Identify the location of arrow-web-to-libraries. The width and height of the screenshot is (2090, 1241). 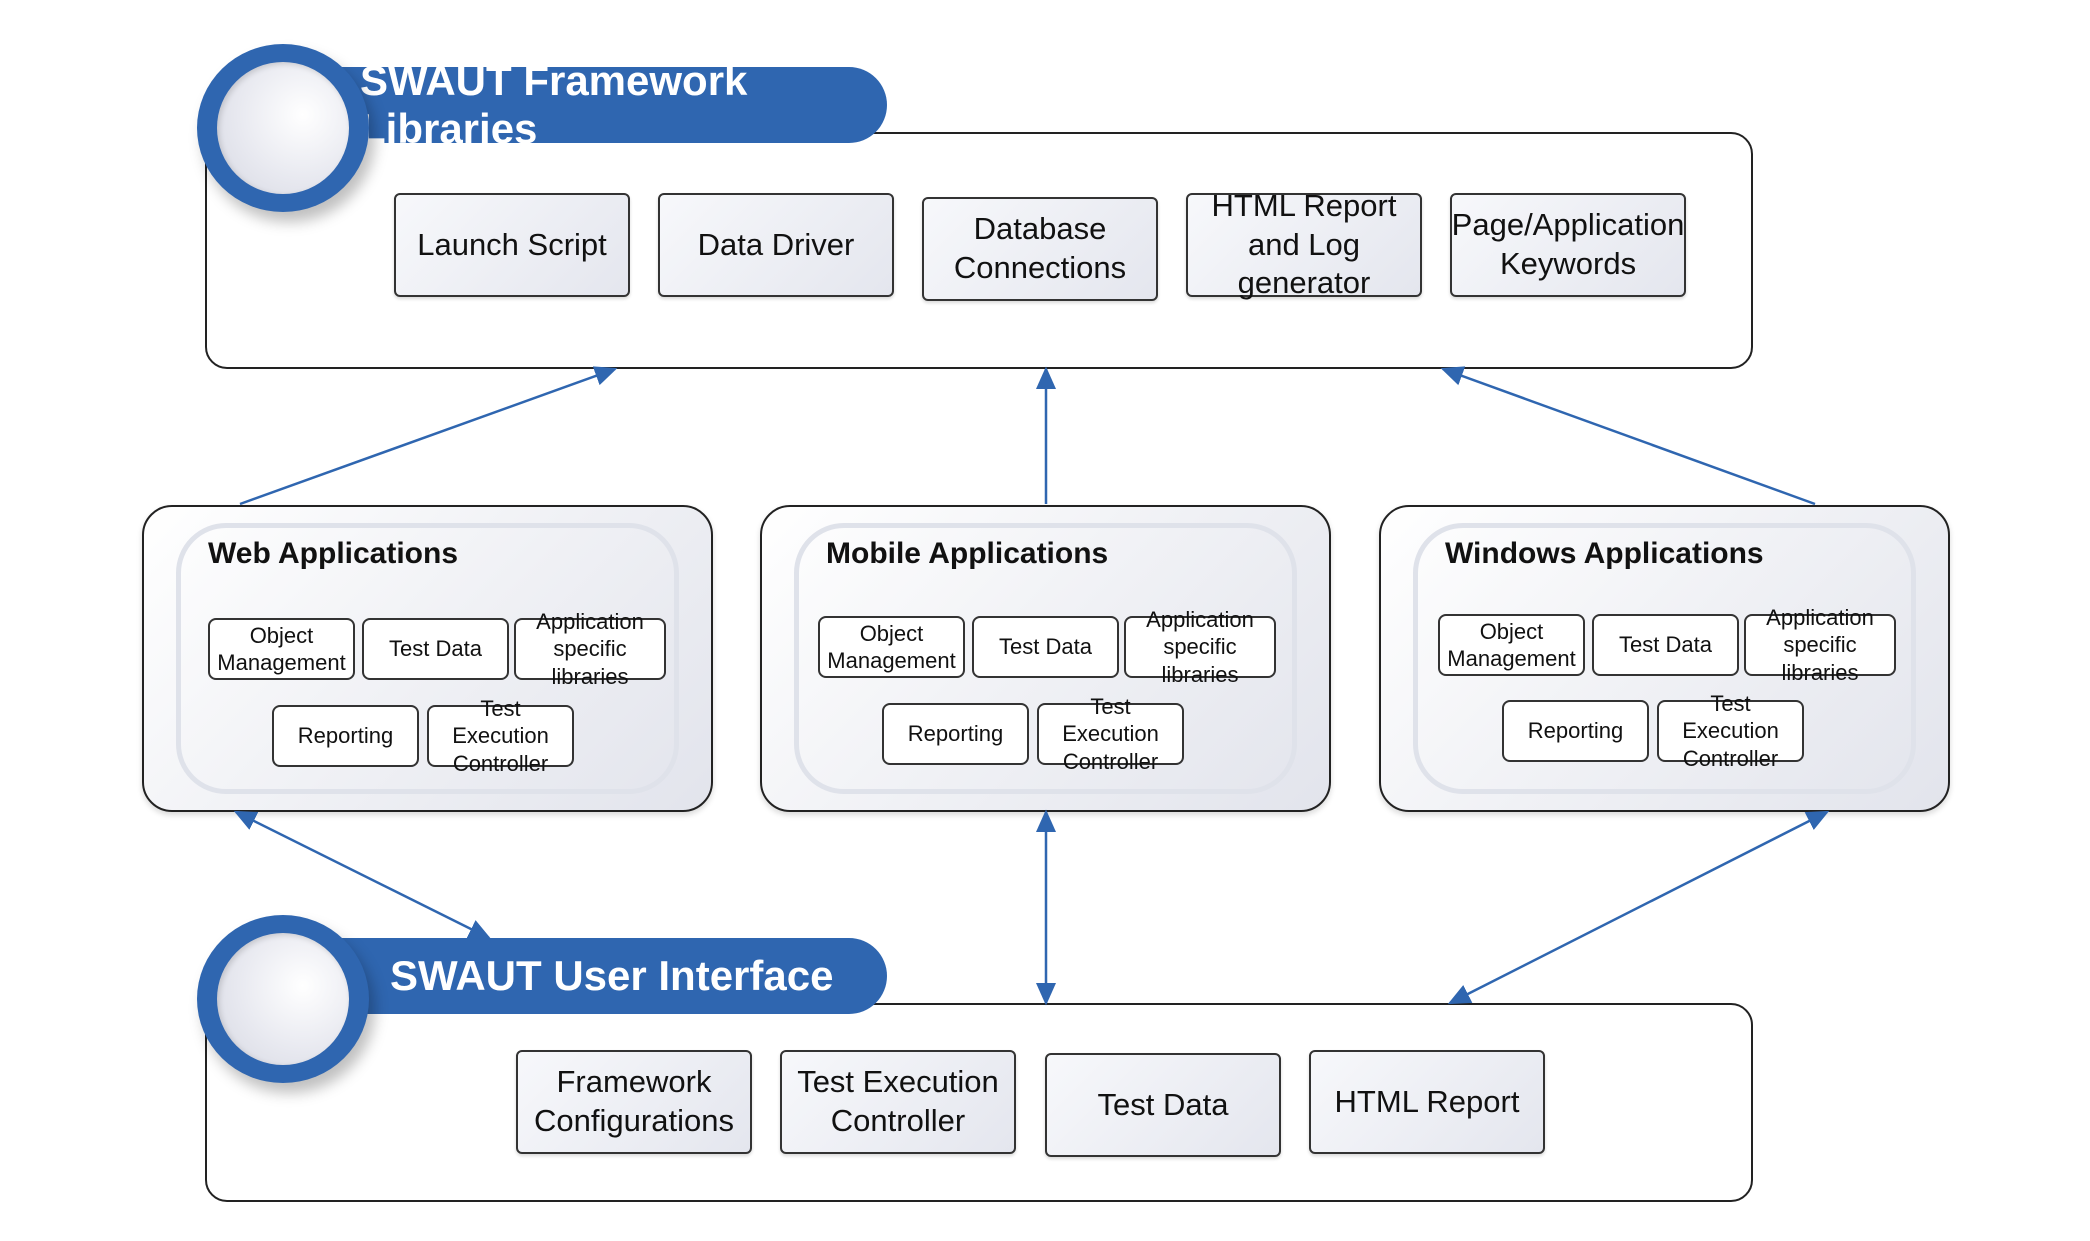
(428, 436).